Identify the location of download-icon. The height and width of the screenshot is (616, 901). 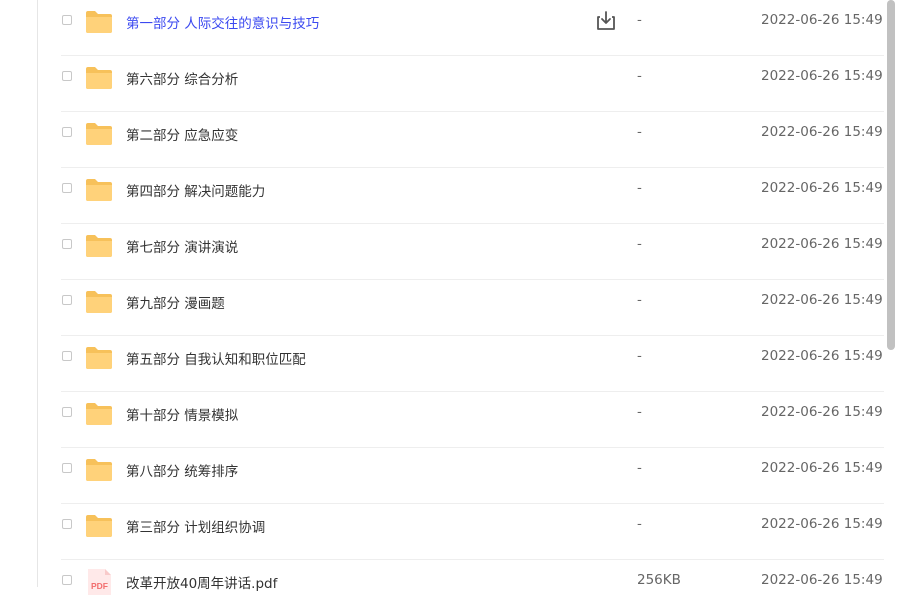
(606, 21).